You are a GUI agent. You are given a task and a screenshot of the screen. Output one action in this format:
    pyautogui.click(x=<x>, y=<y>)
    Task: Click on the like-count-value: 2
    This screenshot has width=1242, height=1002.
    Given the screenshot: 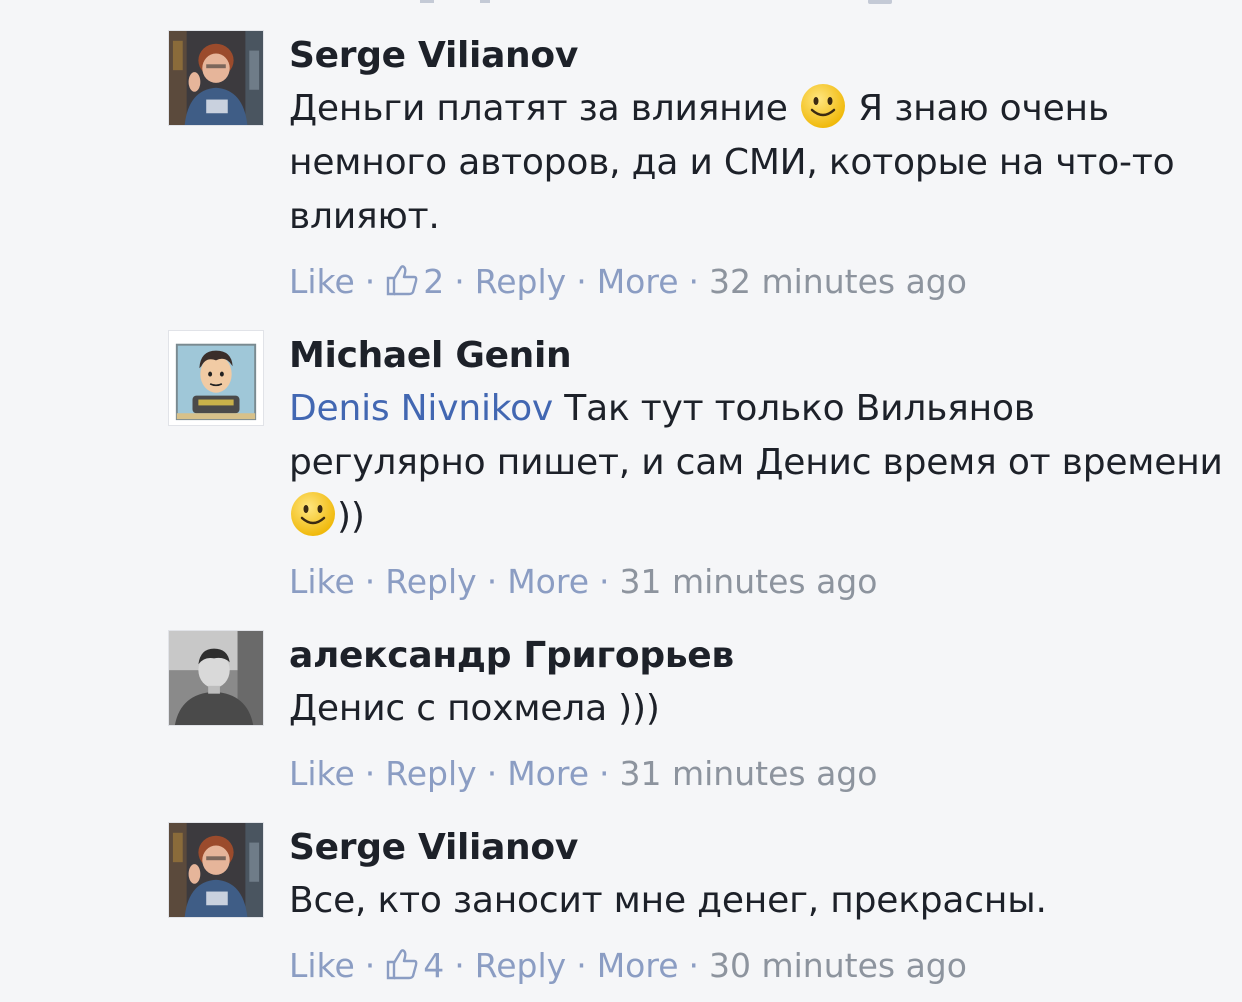 What is the action you would take?
    pyautogui.click(x=434, y=281)
    